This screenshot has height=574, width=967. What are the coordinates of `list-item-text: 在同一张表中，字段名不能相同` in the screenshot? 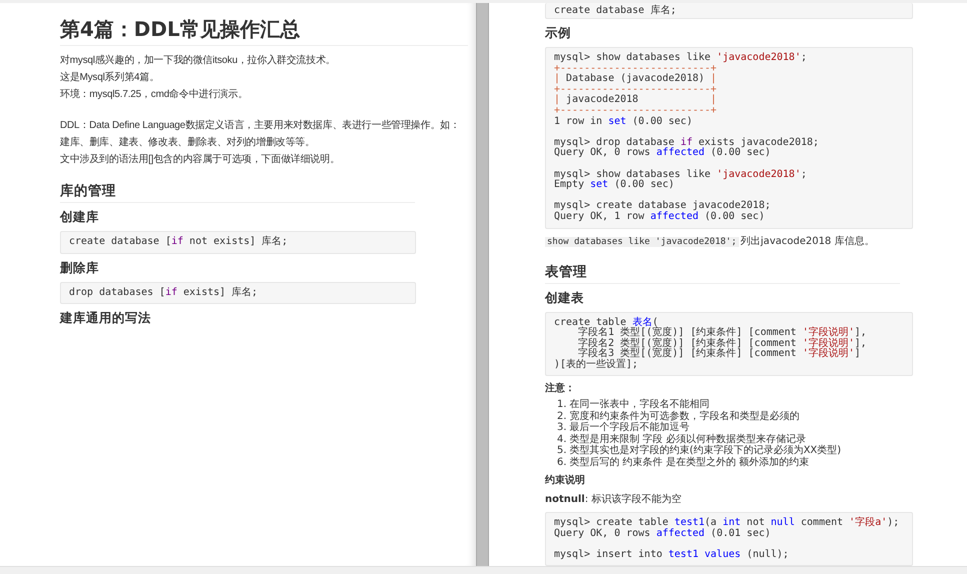 It's located at (640, 404).